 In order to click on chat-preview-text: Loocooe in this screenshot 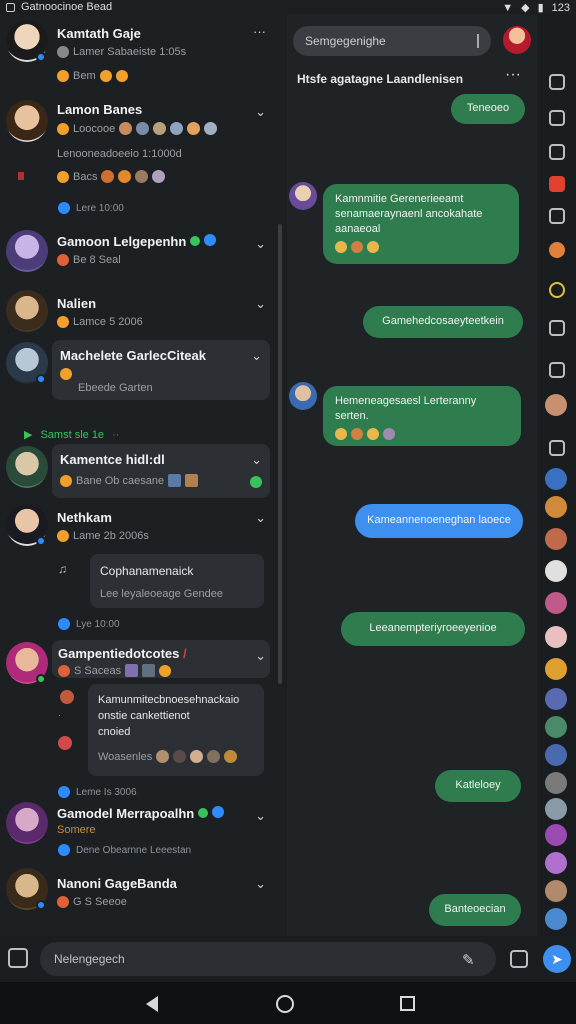, I will do `click(94, 128)`.